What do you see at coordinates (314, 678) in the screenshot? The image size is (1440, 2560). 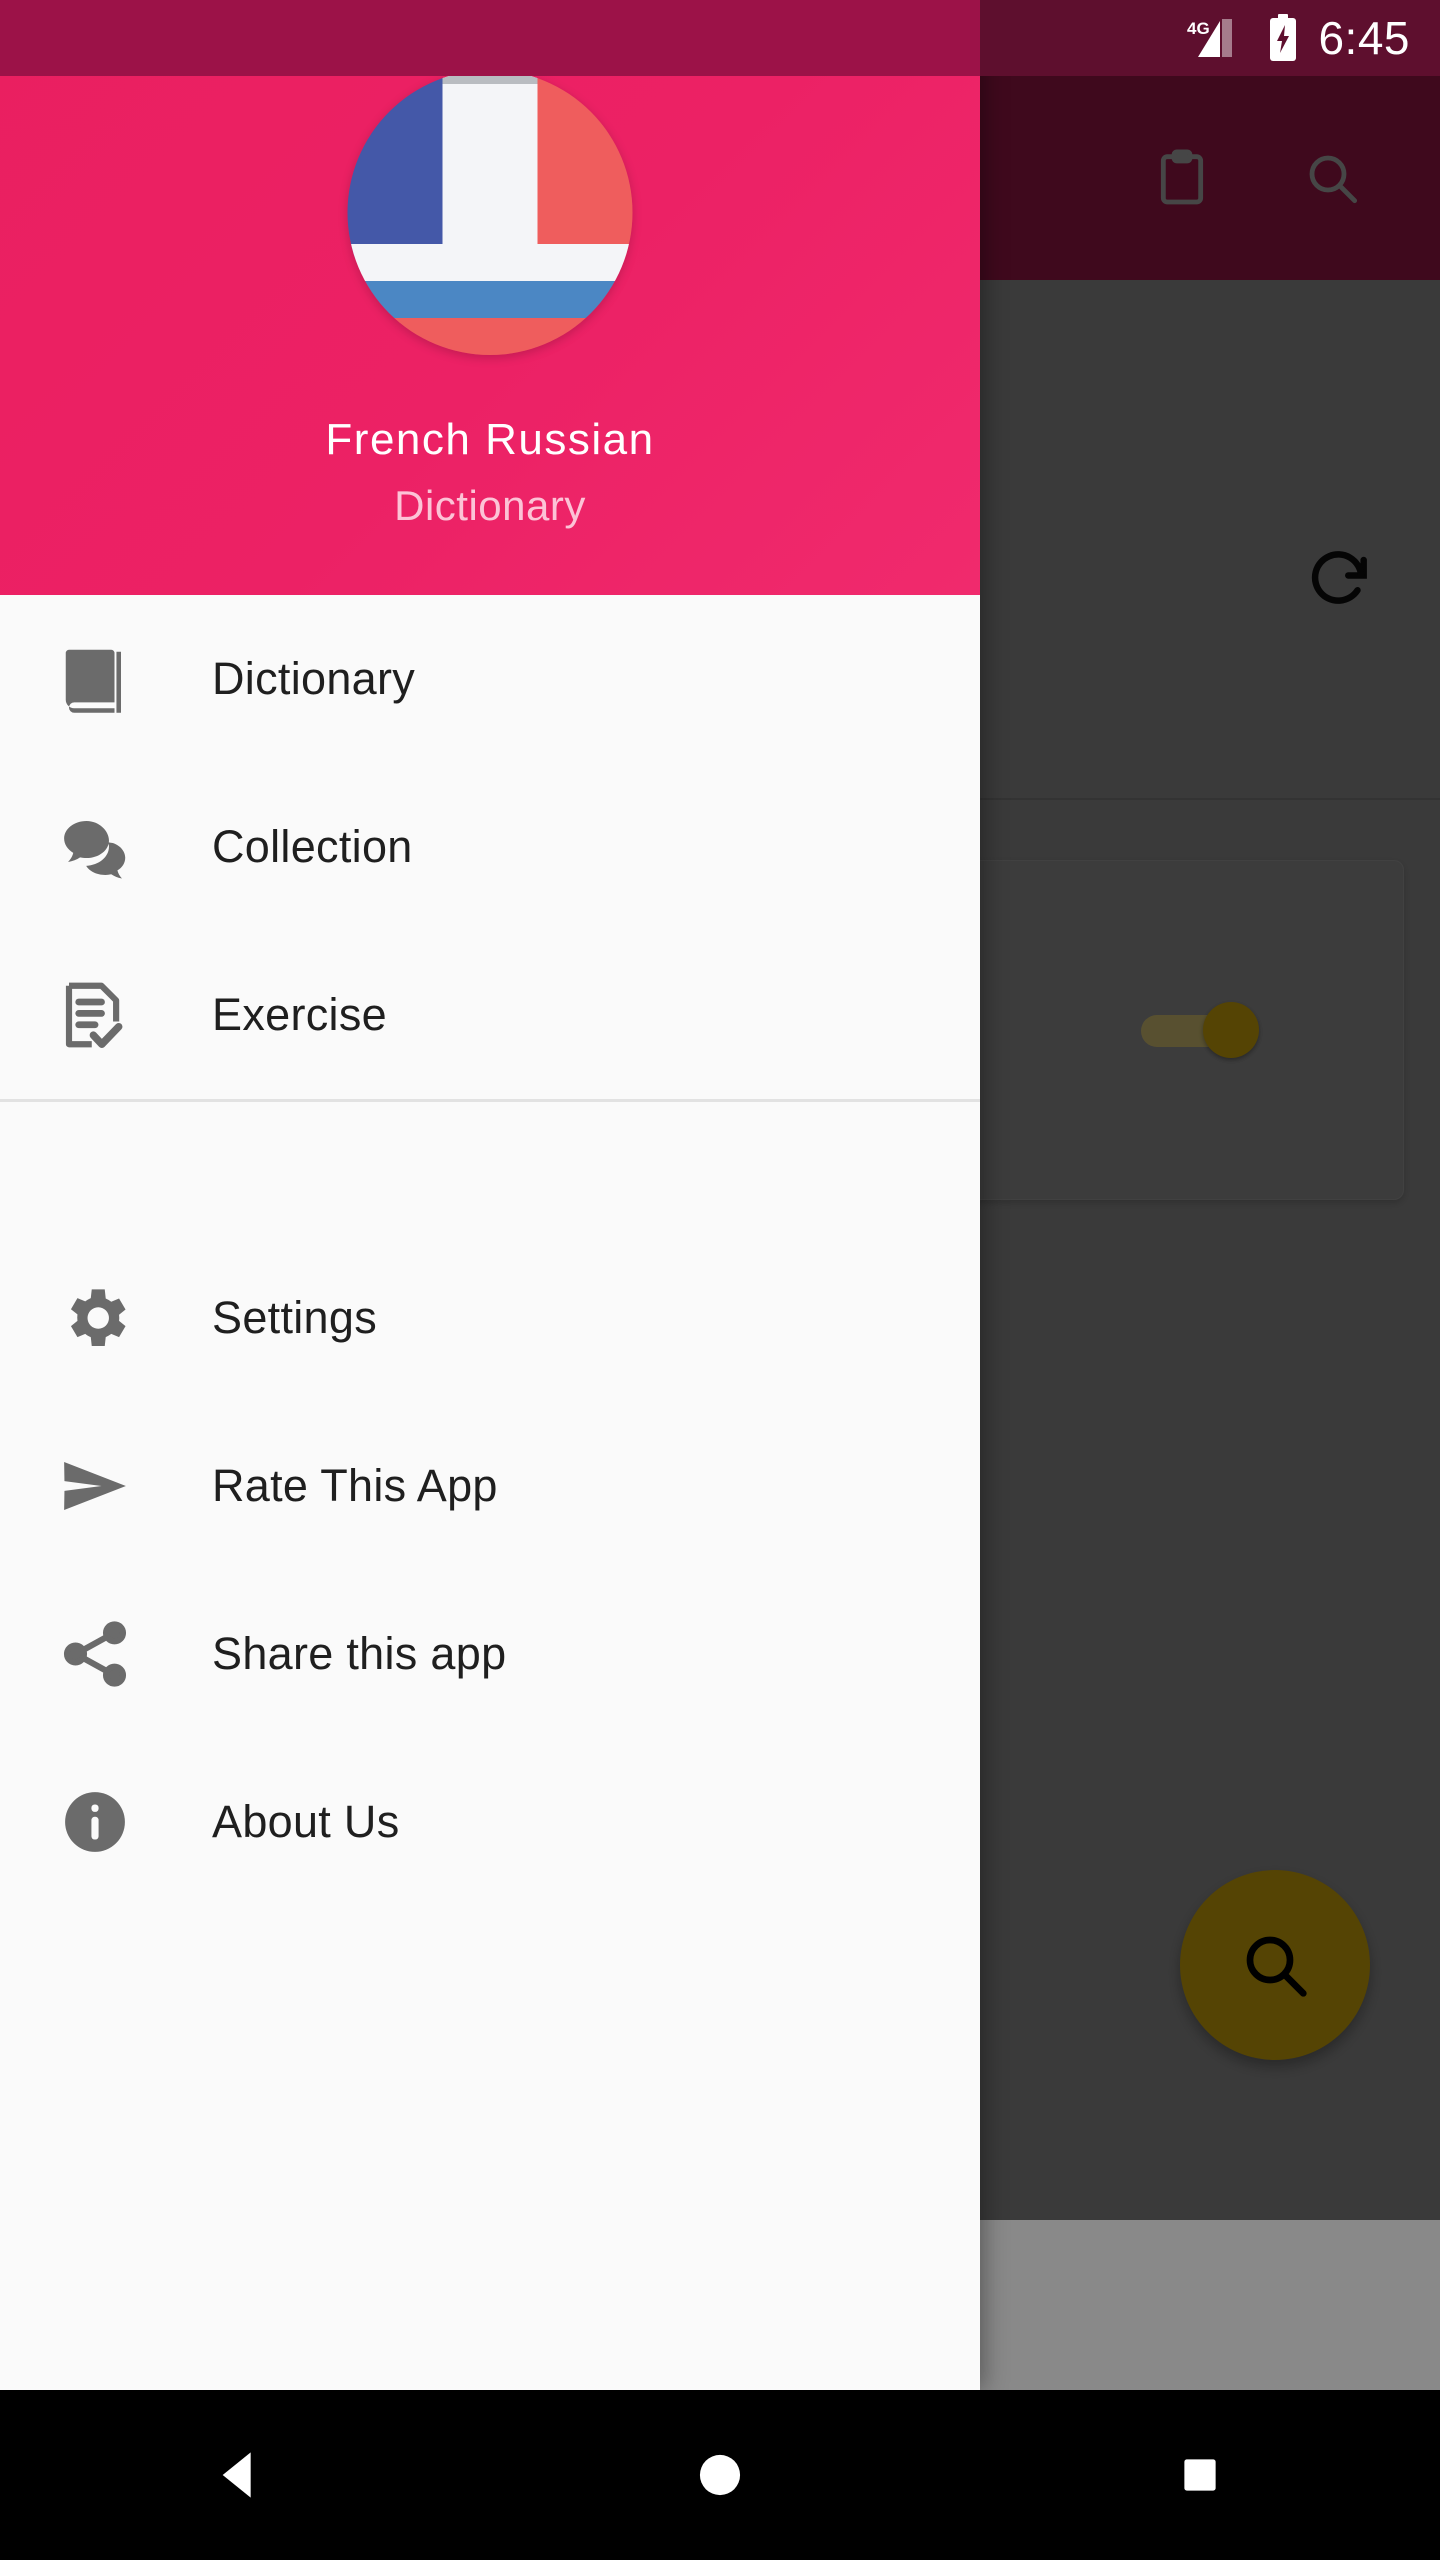 I see `sidebar-item-label: Dictionary` at bounding box center [314, 678].